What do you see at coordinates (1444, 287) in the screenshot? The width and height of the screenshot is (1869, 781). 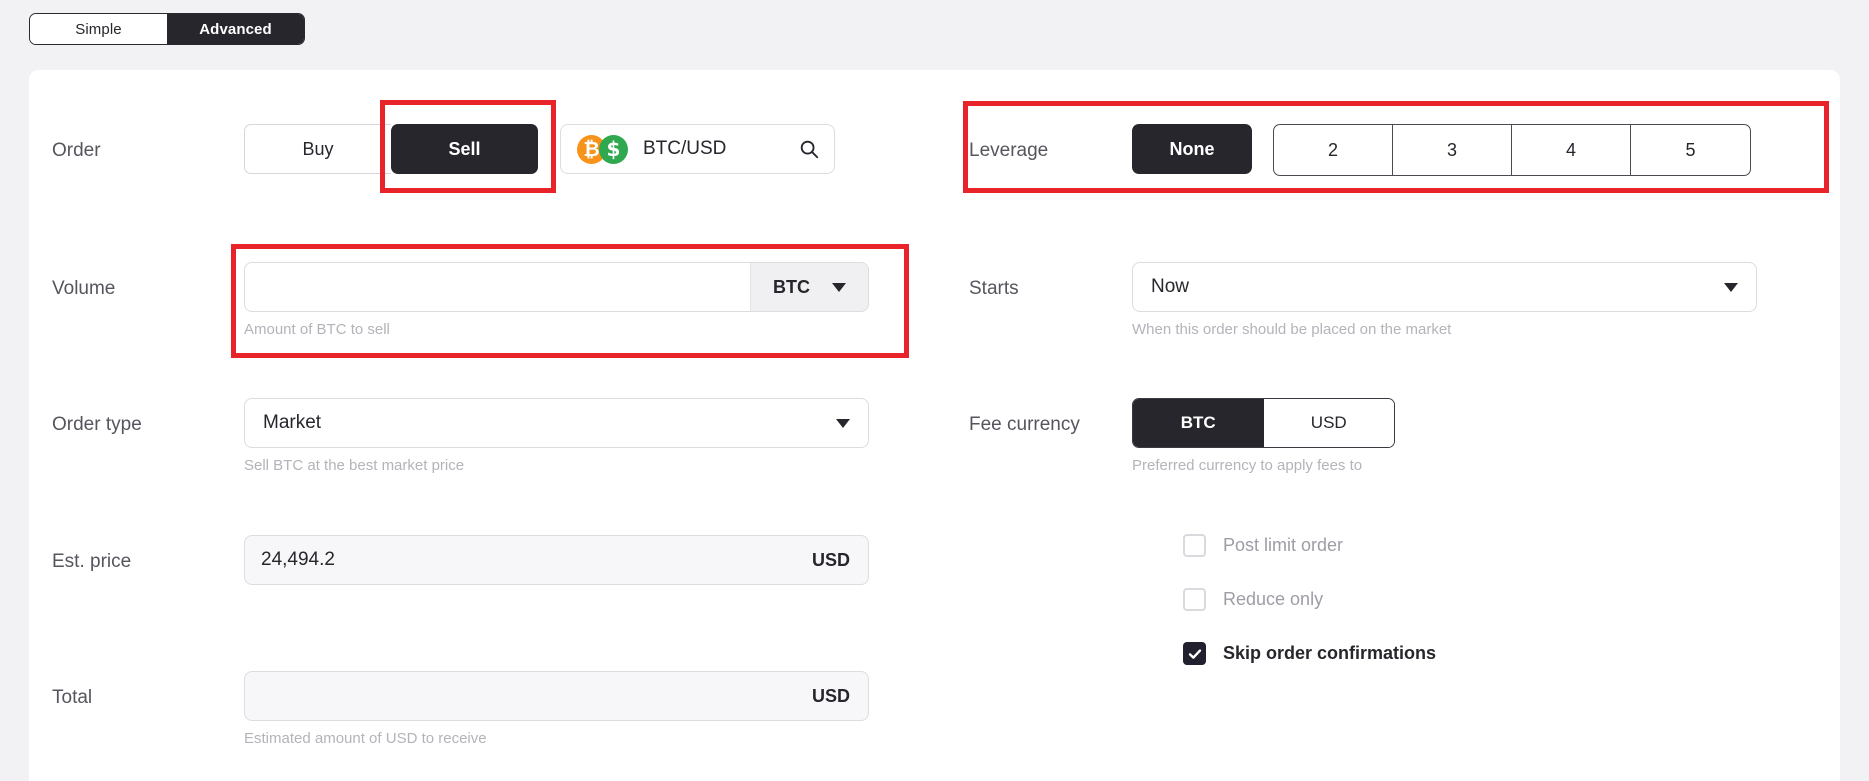 I see `starts-select: Now` at bounding box center [1444, 287].